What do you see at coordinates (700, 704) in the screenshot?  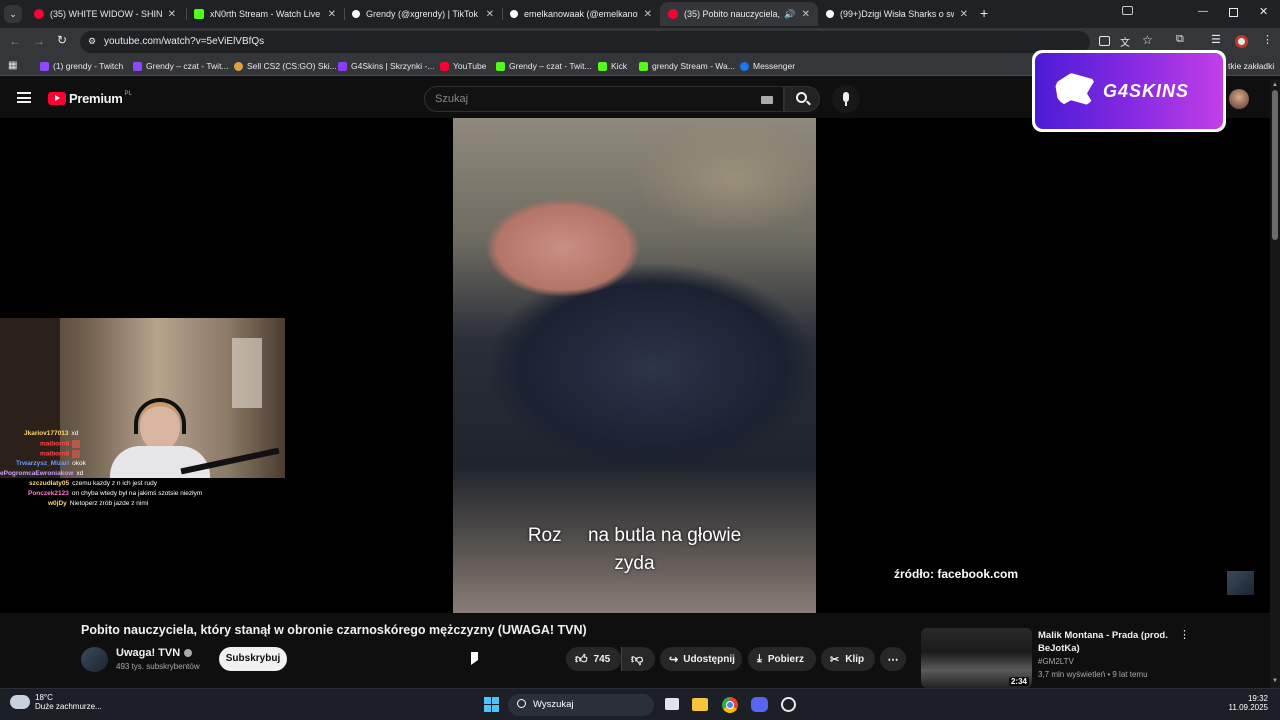 I see `file-explorer-icon` at bounding box center [700, 704].